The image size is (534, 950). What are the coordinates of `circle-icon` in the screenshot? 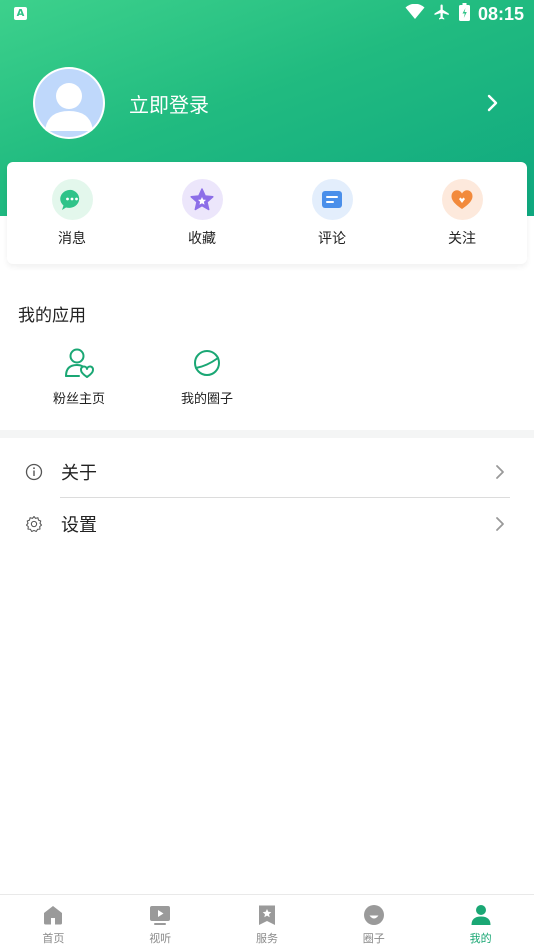 It's located at (374, 915).